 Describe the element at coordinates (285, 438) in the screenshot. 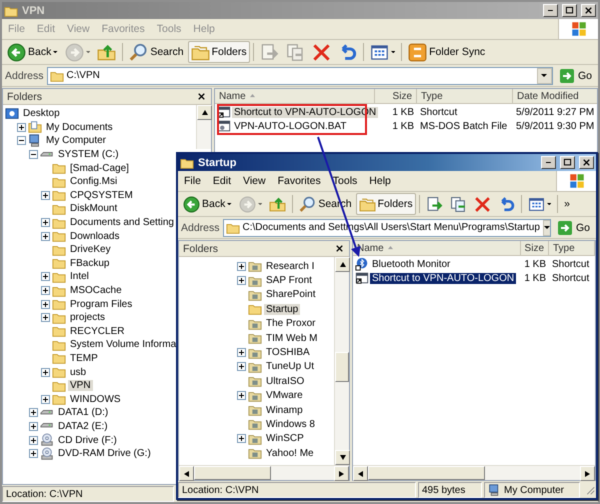

I see `tree-item: WinSCP` at that location.